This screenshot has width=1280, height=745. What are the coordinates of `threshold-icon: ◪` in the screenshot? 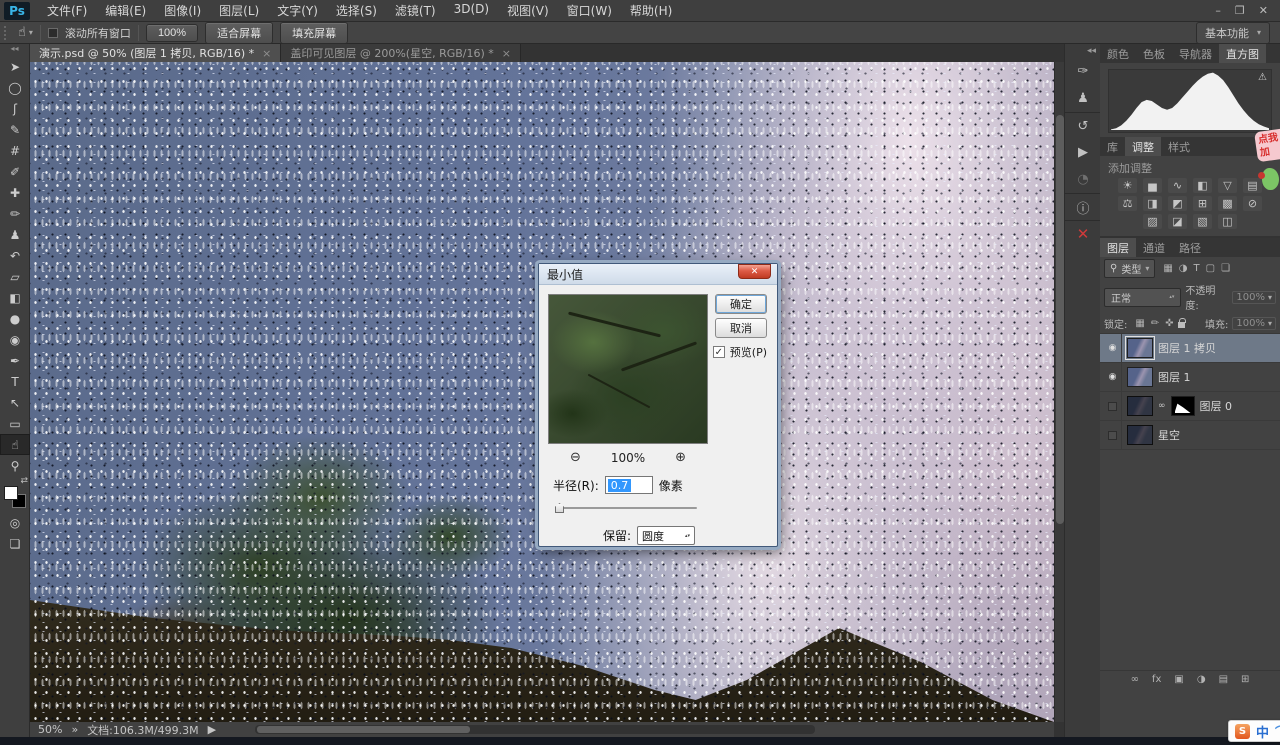 It's located at (1177, 221).